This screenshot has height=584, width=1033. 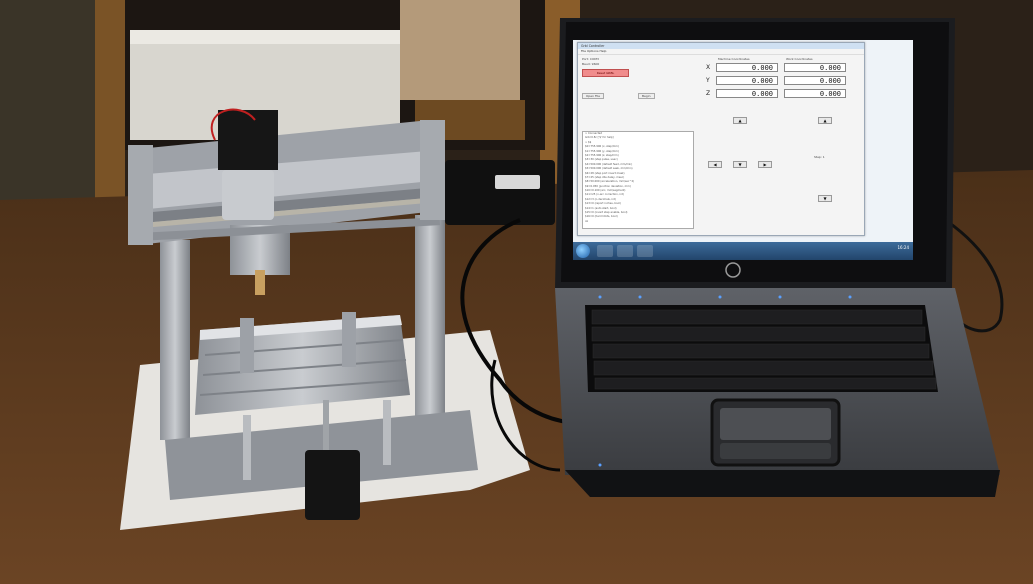 I want to click on wall-left, so click(x=55, y=115).